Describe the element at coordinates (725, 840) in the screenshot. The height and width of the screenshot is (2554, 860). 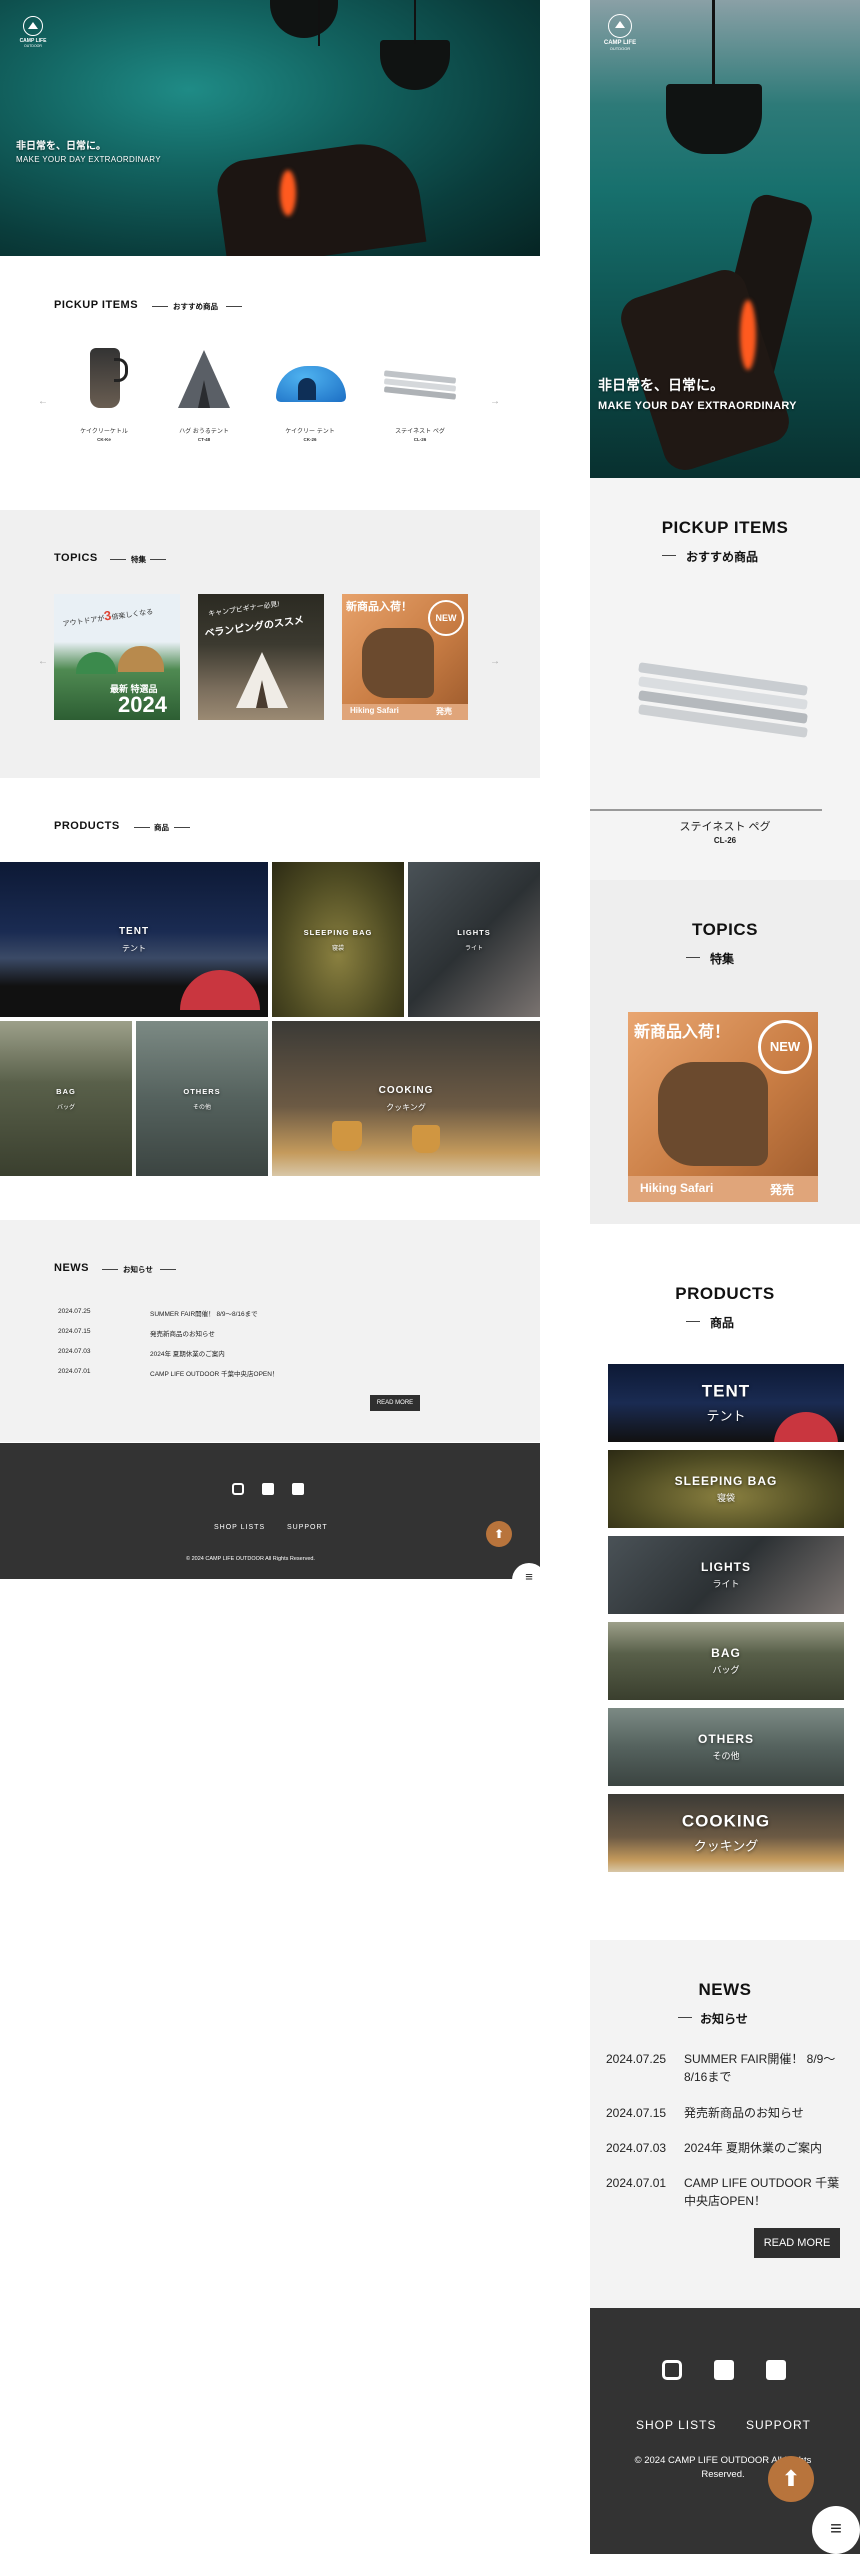
I see `pickup-item-code: CL-26` at that location.